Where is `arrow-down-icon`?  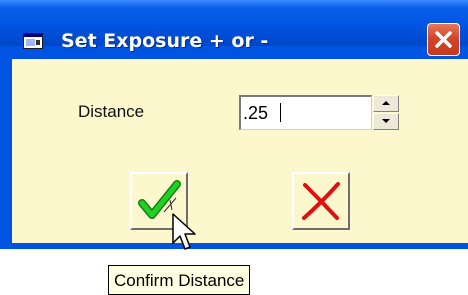 arrow-down-icon is located at coordinates (386, 121).